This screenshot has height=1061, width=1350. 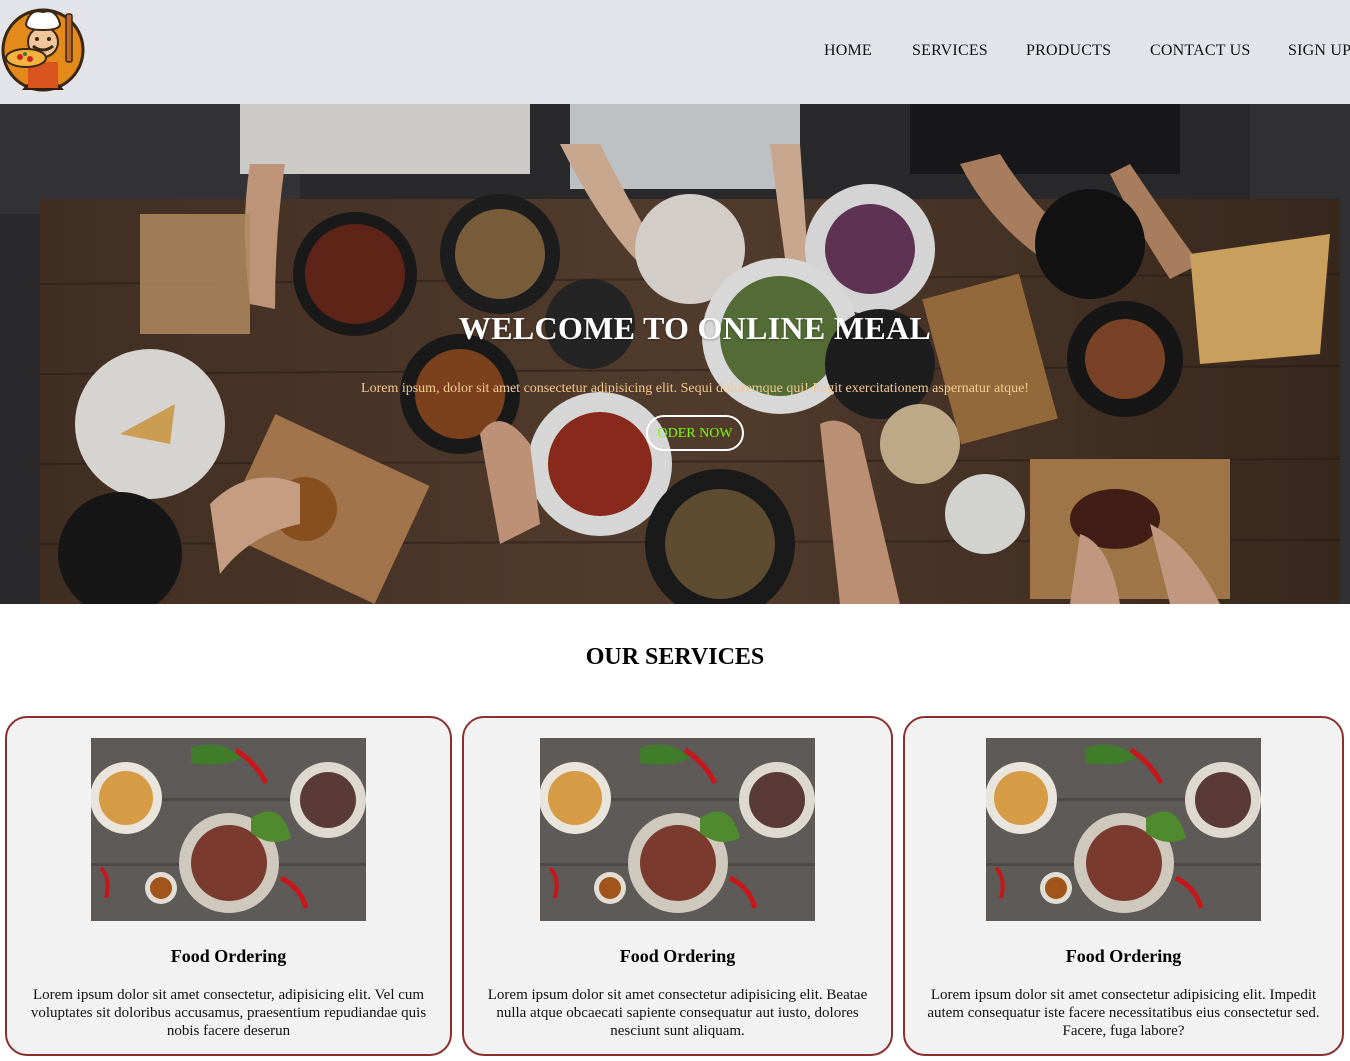 I want to click on nav-signup-link: SIGN UP, so click(x=1319, y=51).